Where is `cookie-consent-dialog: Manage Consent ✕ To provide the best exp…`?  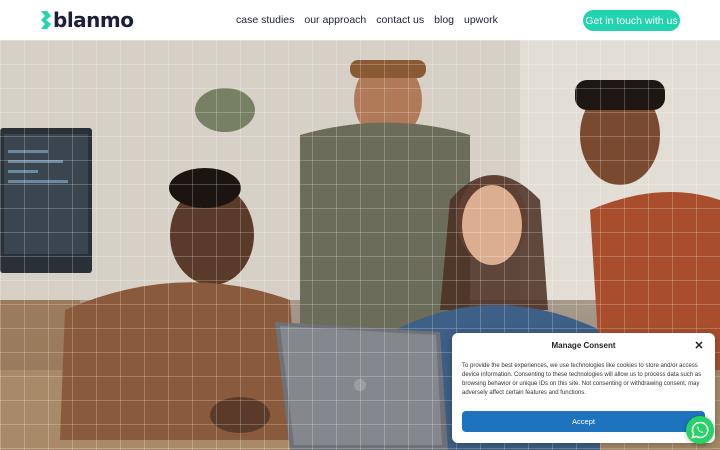 cookie-consent-dialog: Manage Consent ✕ To provide the best exp… is located at coordinates (583, 388).